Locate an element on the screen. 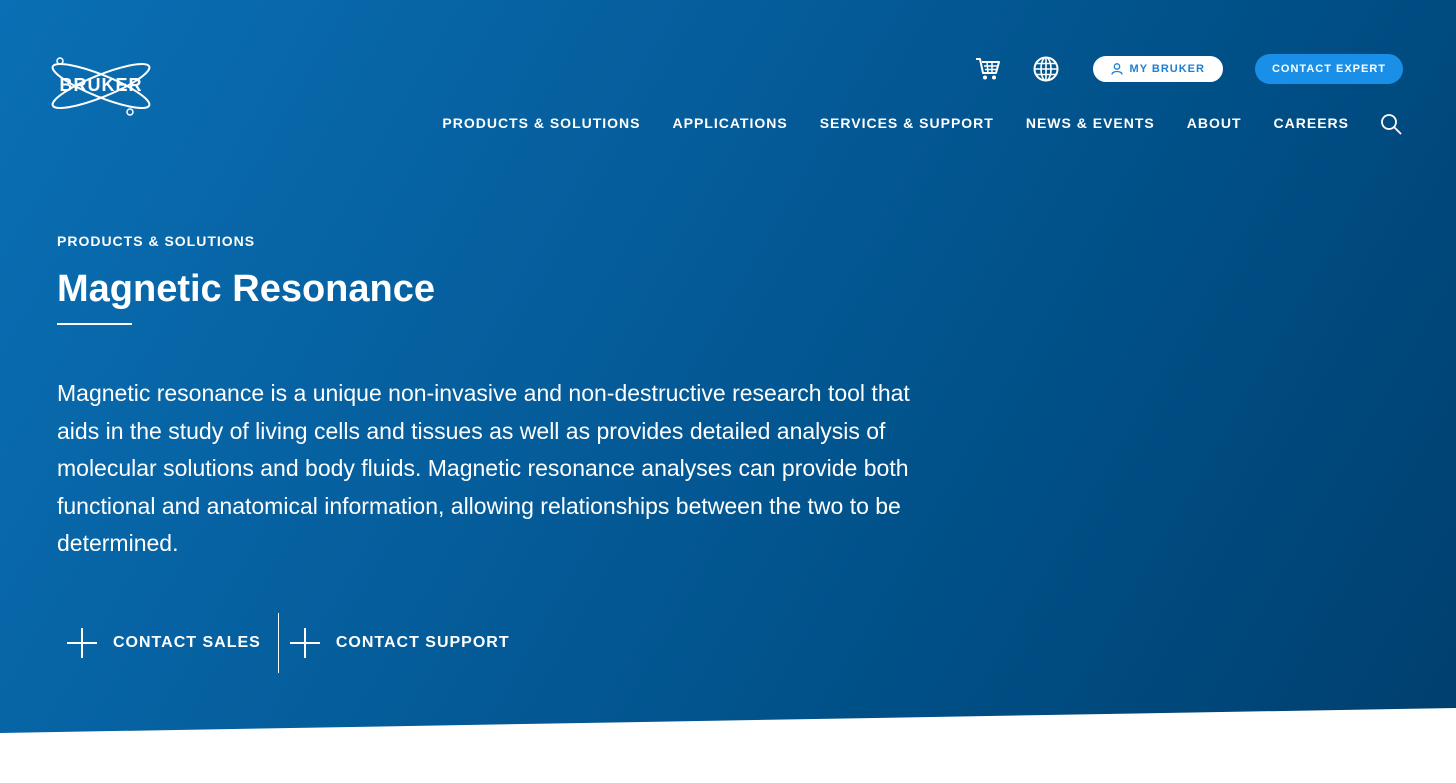 The width and height of the screenshot is (1456, 783). utility-bar: MY BRUKER CONTACT EXPERT is located at coordinates (1188, 69).